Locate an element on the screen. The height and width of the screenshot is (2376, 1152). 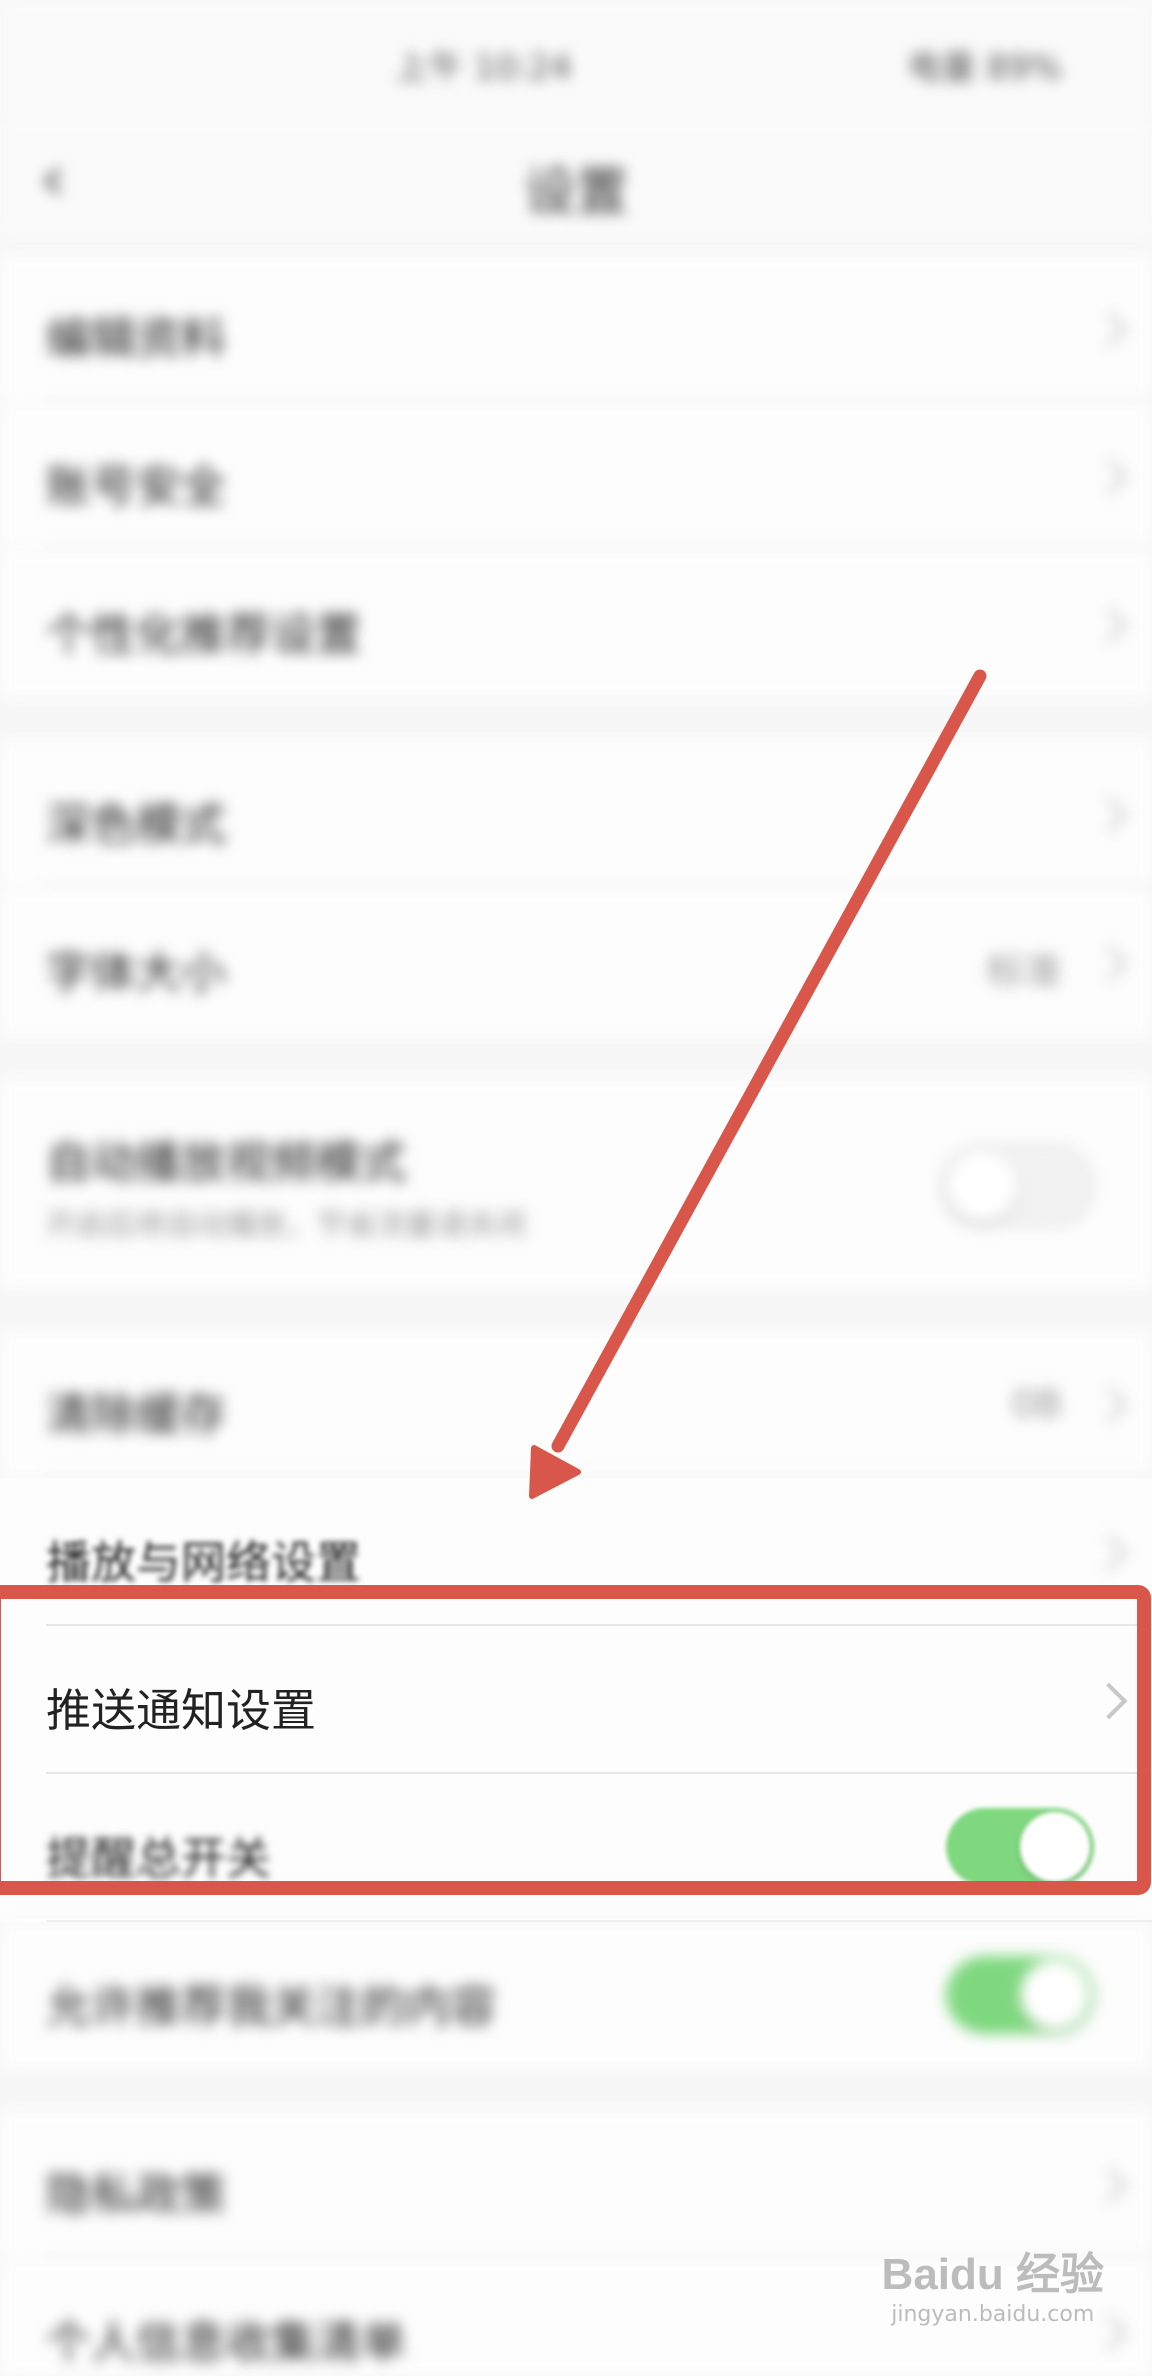
watermark: Baidu 经验 jingyan.baidu.com is located at coordinates (993, 2282).